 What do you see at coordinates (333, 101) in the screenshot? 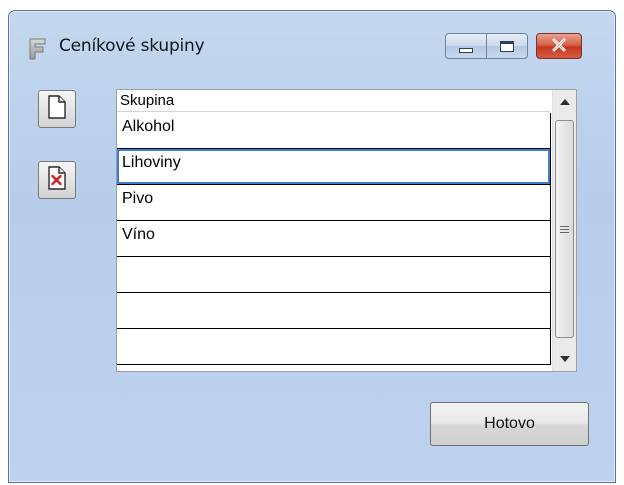
I see `column-header-skupina: Skupina` at bounding box center [333, 101].